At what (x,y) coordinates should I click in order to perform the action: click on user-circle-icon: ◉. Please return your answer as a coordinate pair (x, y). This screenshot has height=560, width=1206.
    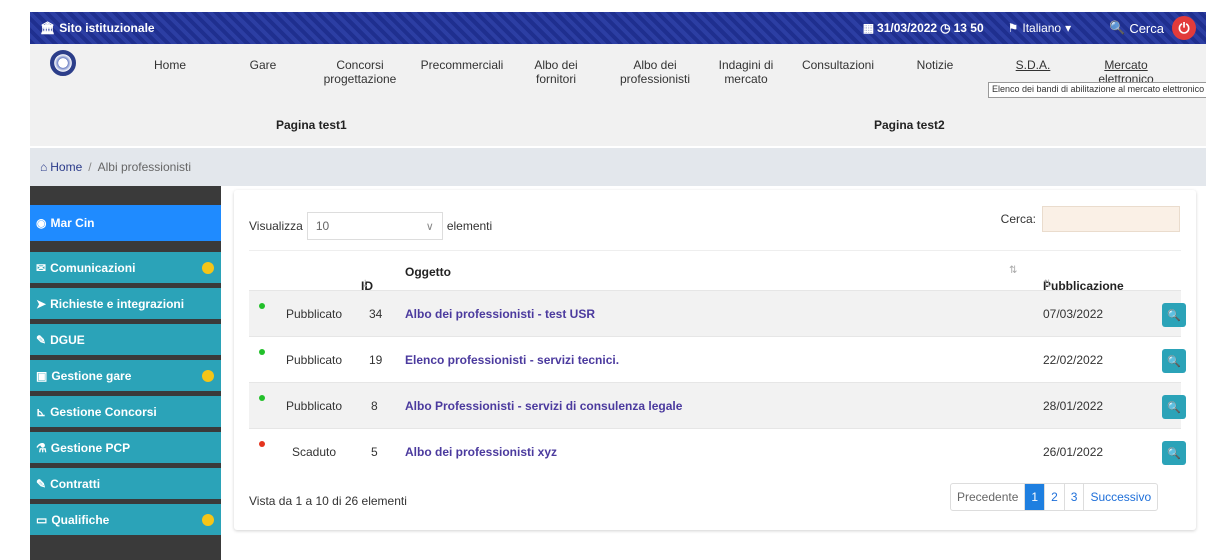
    Looking at the image, I should click on (41, 223).